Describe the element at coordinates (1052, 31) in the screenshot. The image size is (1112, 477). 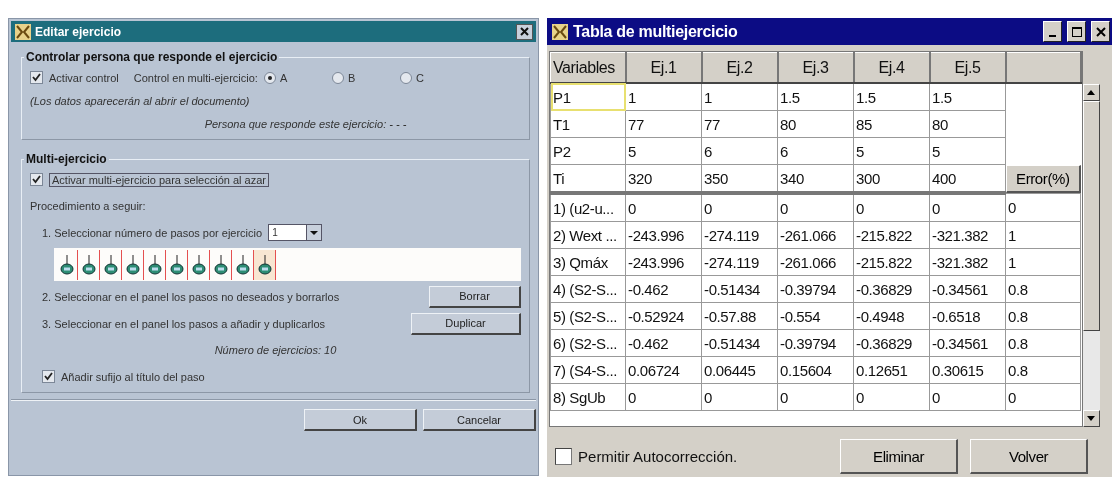
I see `minimize-button` at that location.